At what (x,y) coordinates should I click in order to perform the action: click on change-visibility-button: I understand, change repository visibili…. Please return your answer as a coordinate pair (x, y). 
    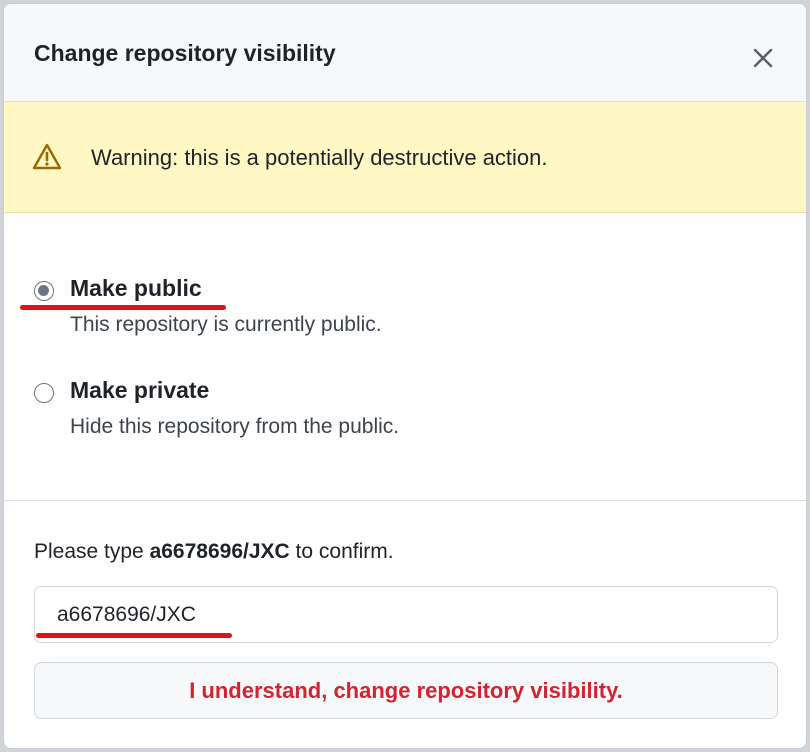
    Looking at the image, I should click on (406, 690).